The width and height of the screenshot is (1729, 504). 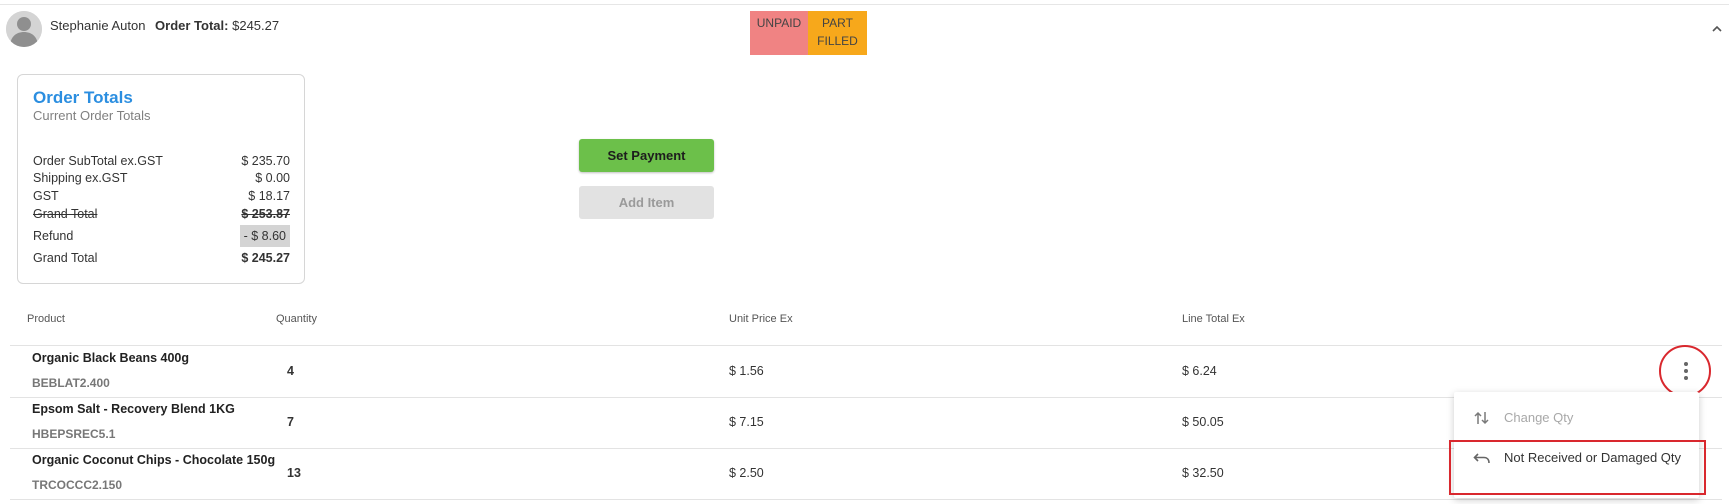 What do you see at coordinates (761, 319) in the screenshot?
I see `column-header-unit-price: Unit Price Ex` at bounding box center [761, 319].